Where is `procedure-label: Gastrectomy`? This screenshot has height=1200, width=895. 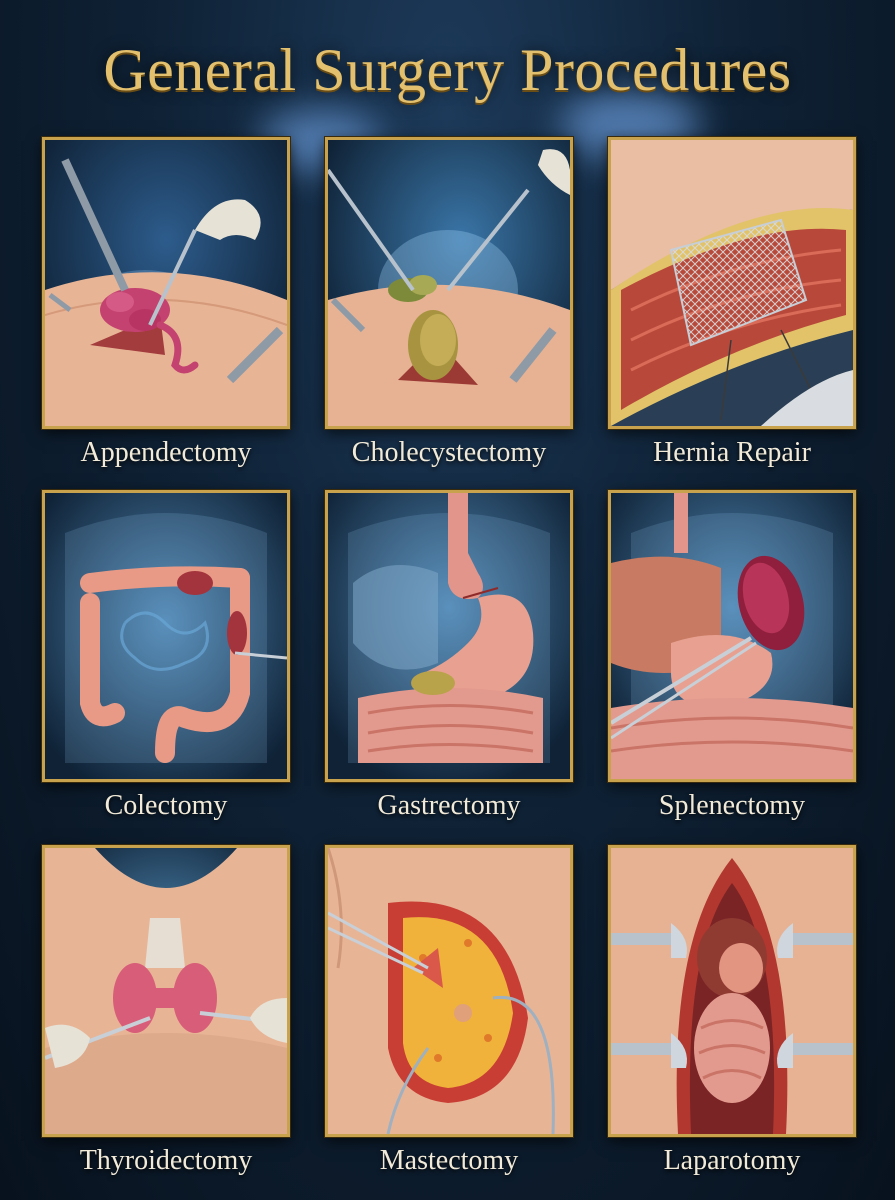 procedure-label: Gastrectomy is located at coordinates (449, 805).